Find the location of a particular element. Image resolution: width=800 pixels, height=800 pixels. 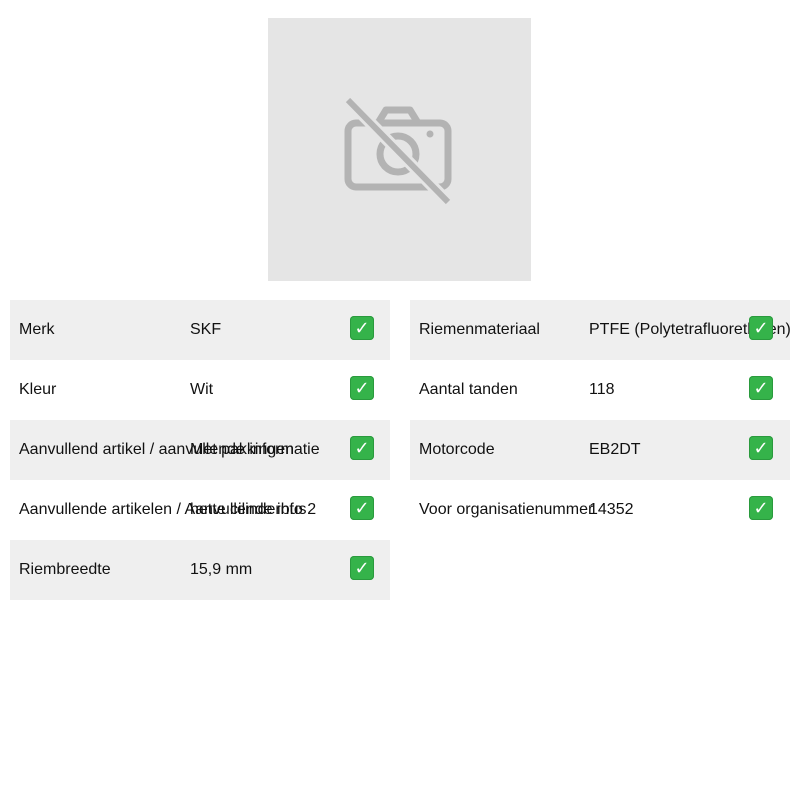

spec-label: Riembreedte is located at coordinates (65, 569).